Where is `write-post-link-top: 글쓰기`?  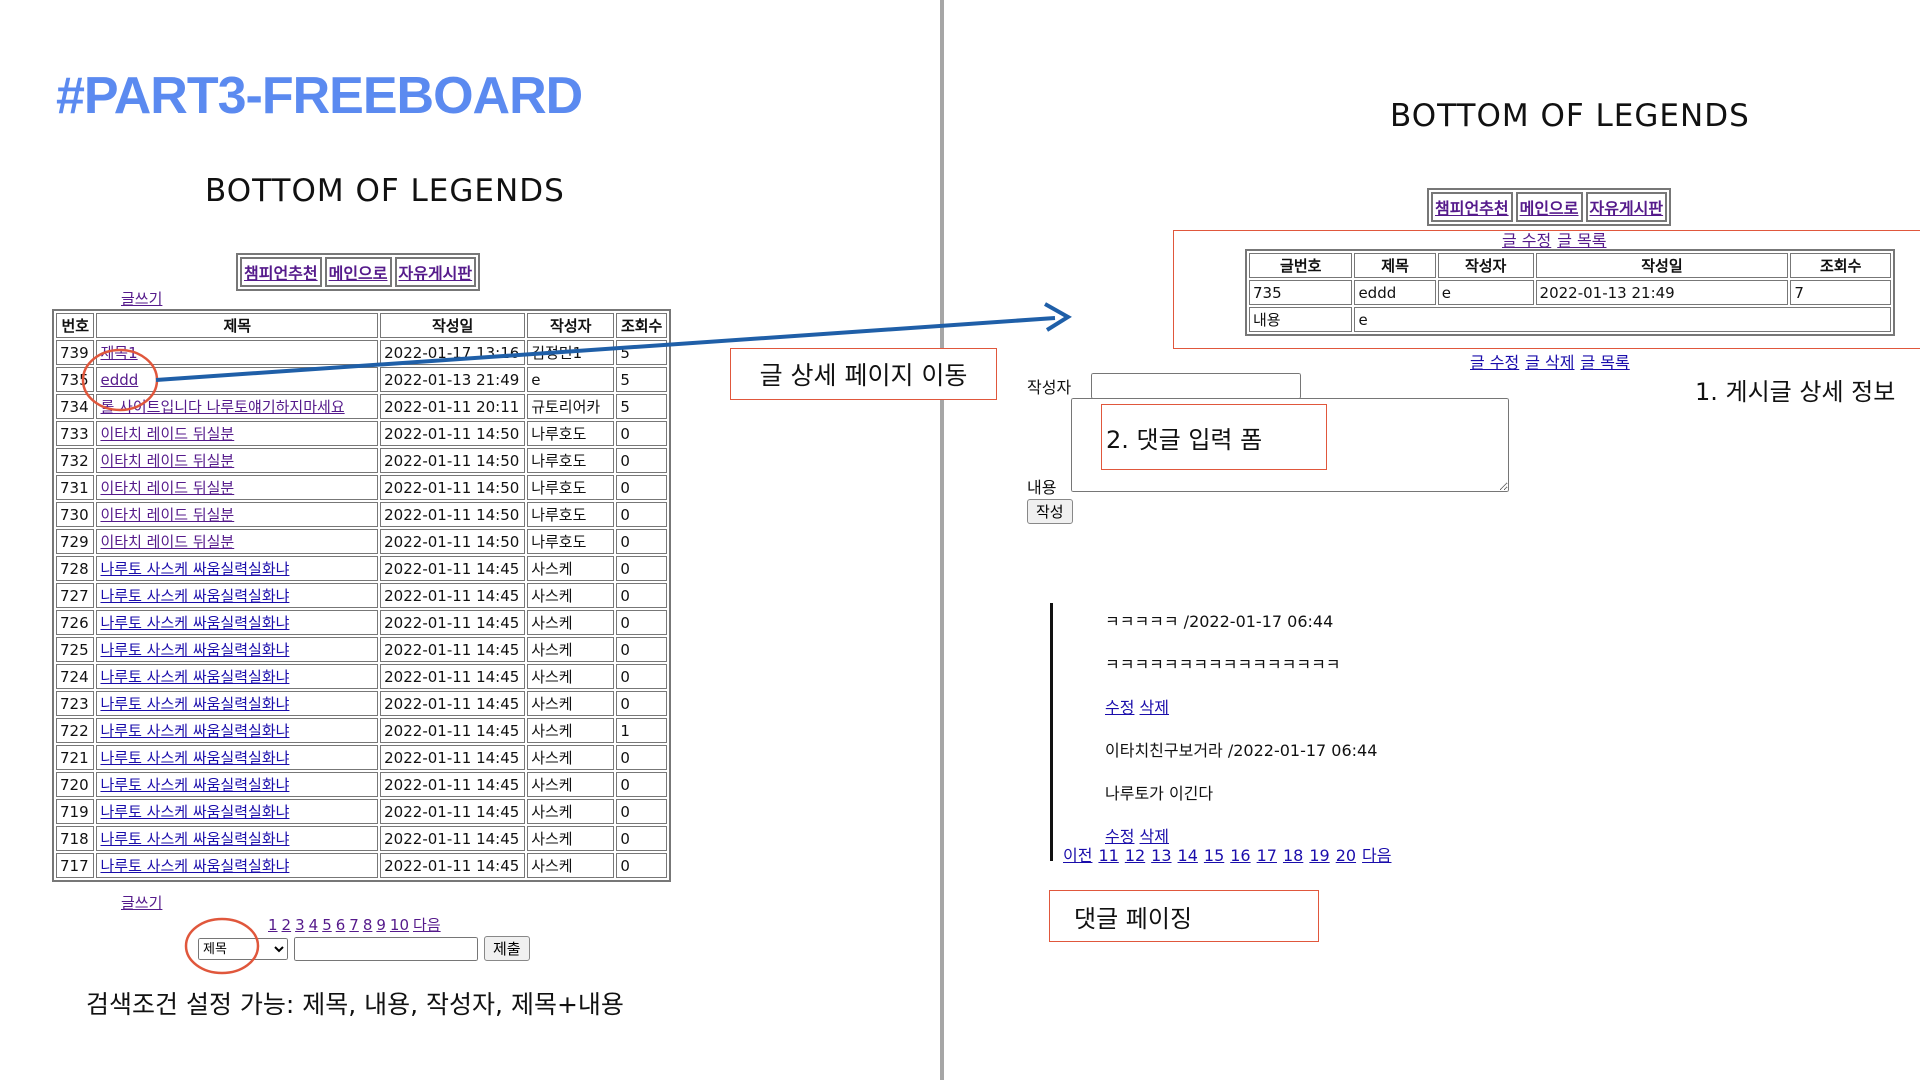 write-post-link-top: 글쓰기 is located at coordinates (141, 298).